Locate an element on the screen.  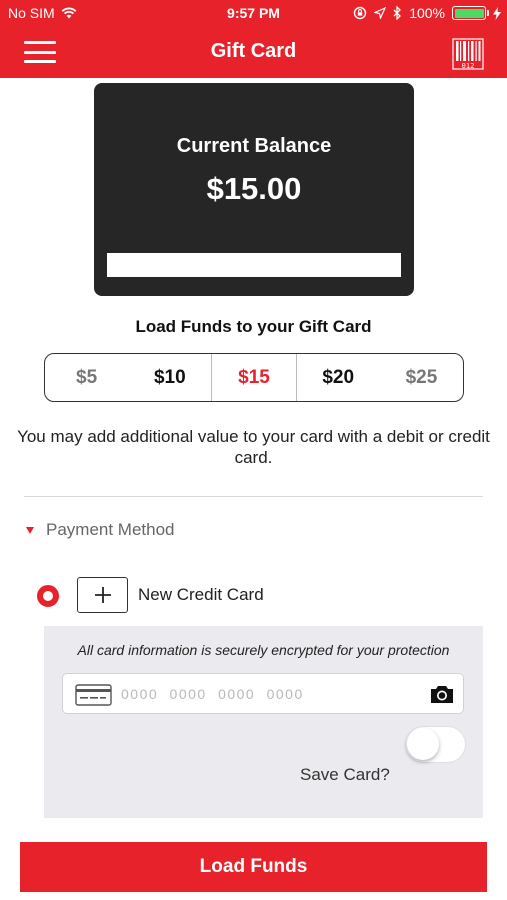
payment-method-toggle: Payment Method is located at coordinates (100, 530).